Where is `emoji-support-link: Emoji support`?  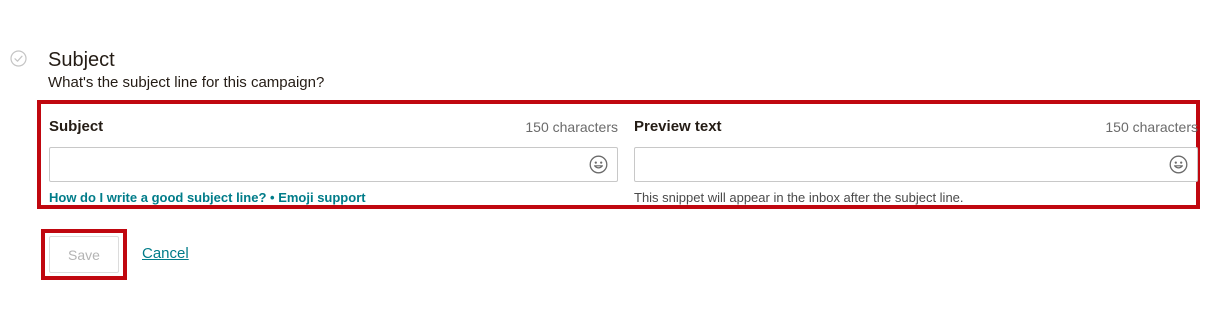 emoji-support-link: Emoji support is located at coordinates (321, 197).